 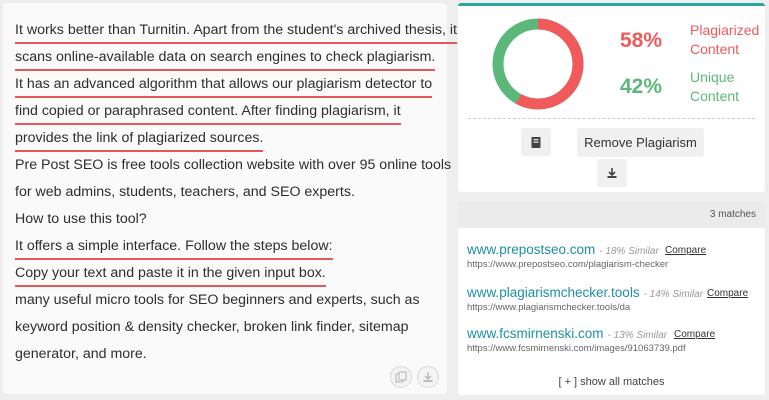 I want to click on match-site-link: www.prepostseo.com, so click(x=531, y=249).